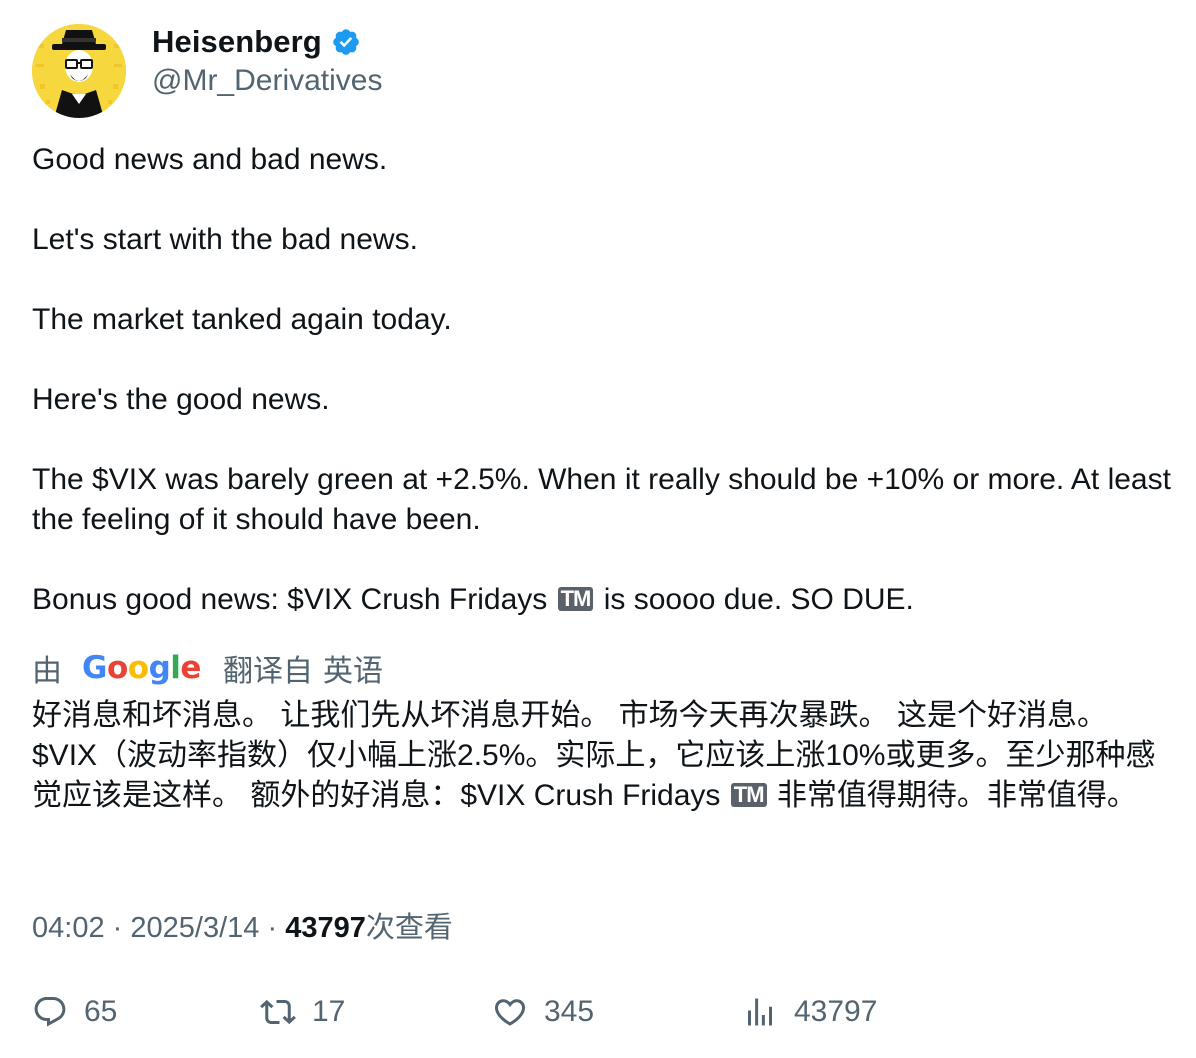  What do you see at coordinates (758, 599) in the screenshot?
I see `tweet-line-part: is soooo due. SO DUE.` at bounding box center [758, 599].